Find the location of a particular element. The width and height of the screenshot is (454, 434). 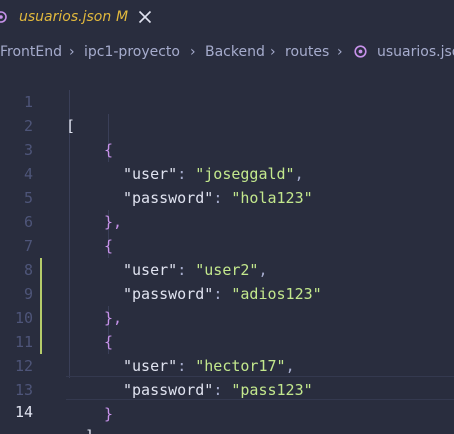

code-text: ] is located at coordinates (89, 429).